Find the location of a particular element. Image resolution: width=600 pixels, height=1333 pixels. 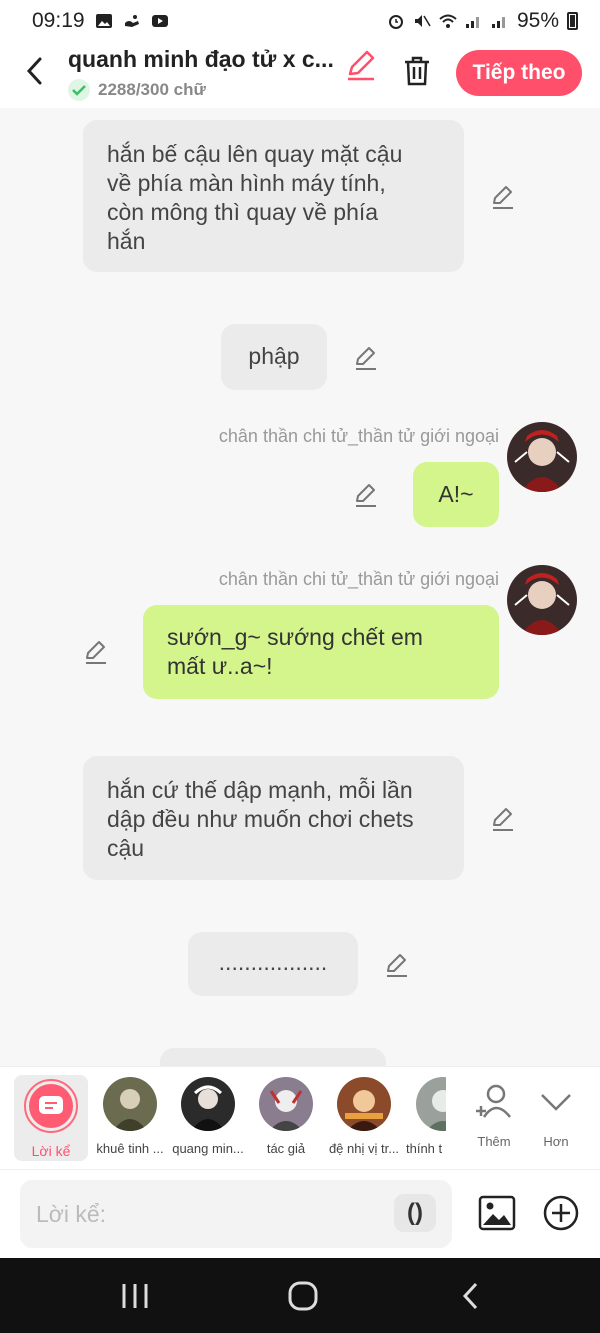

system-back-button is located at coordinates (471, 1296).